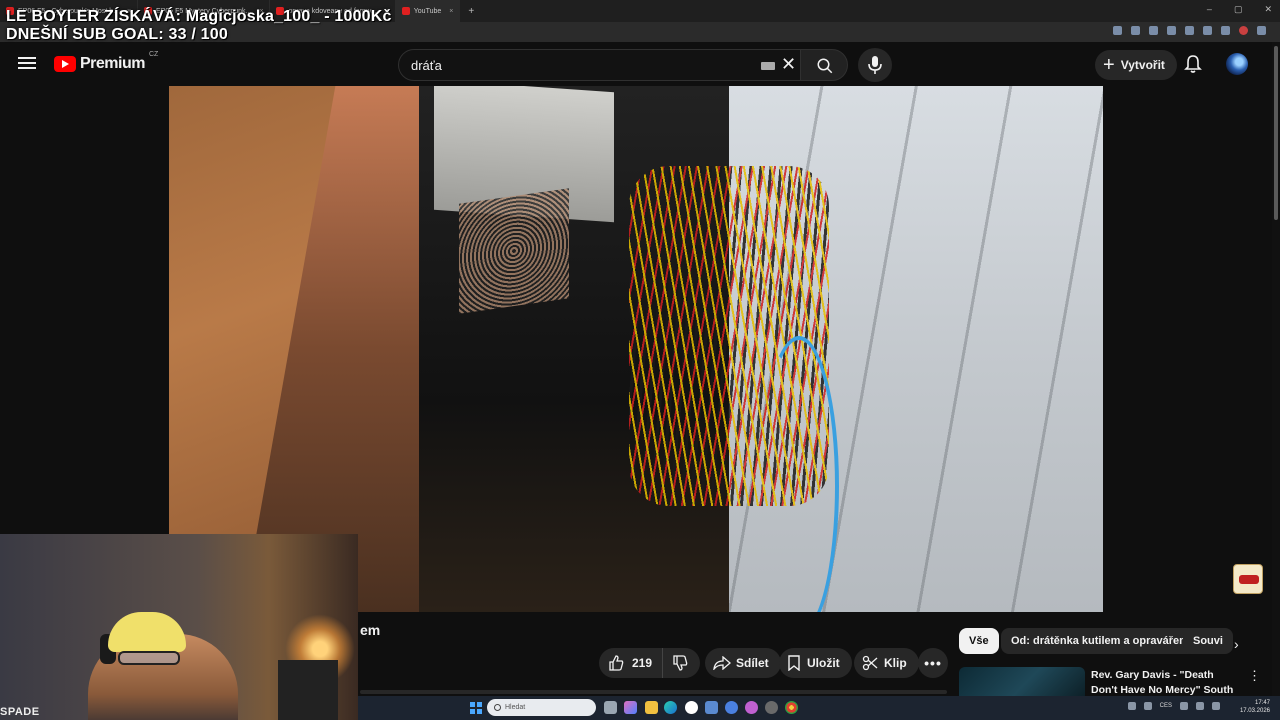  I want to click on thumbs-up-icon, so click(616, 663).